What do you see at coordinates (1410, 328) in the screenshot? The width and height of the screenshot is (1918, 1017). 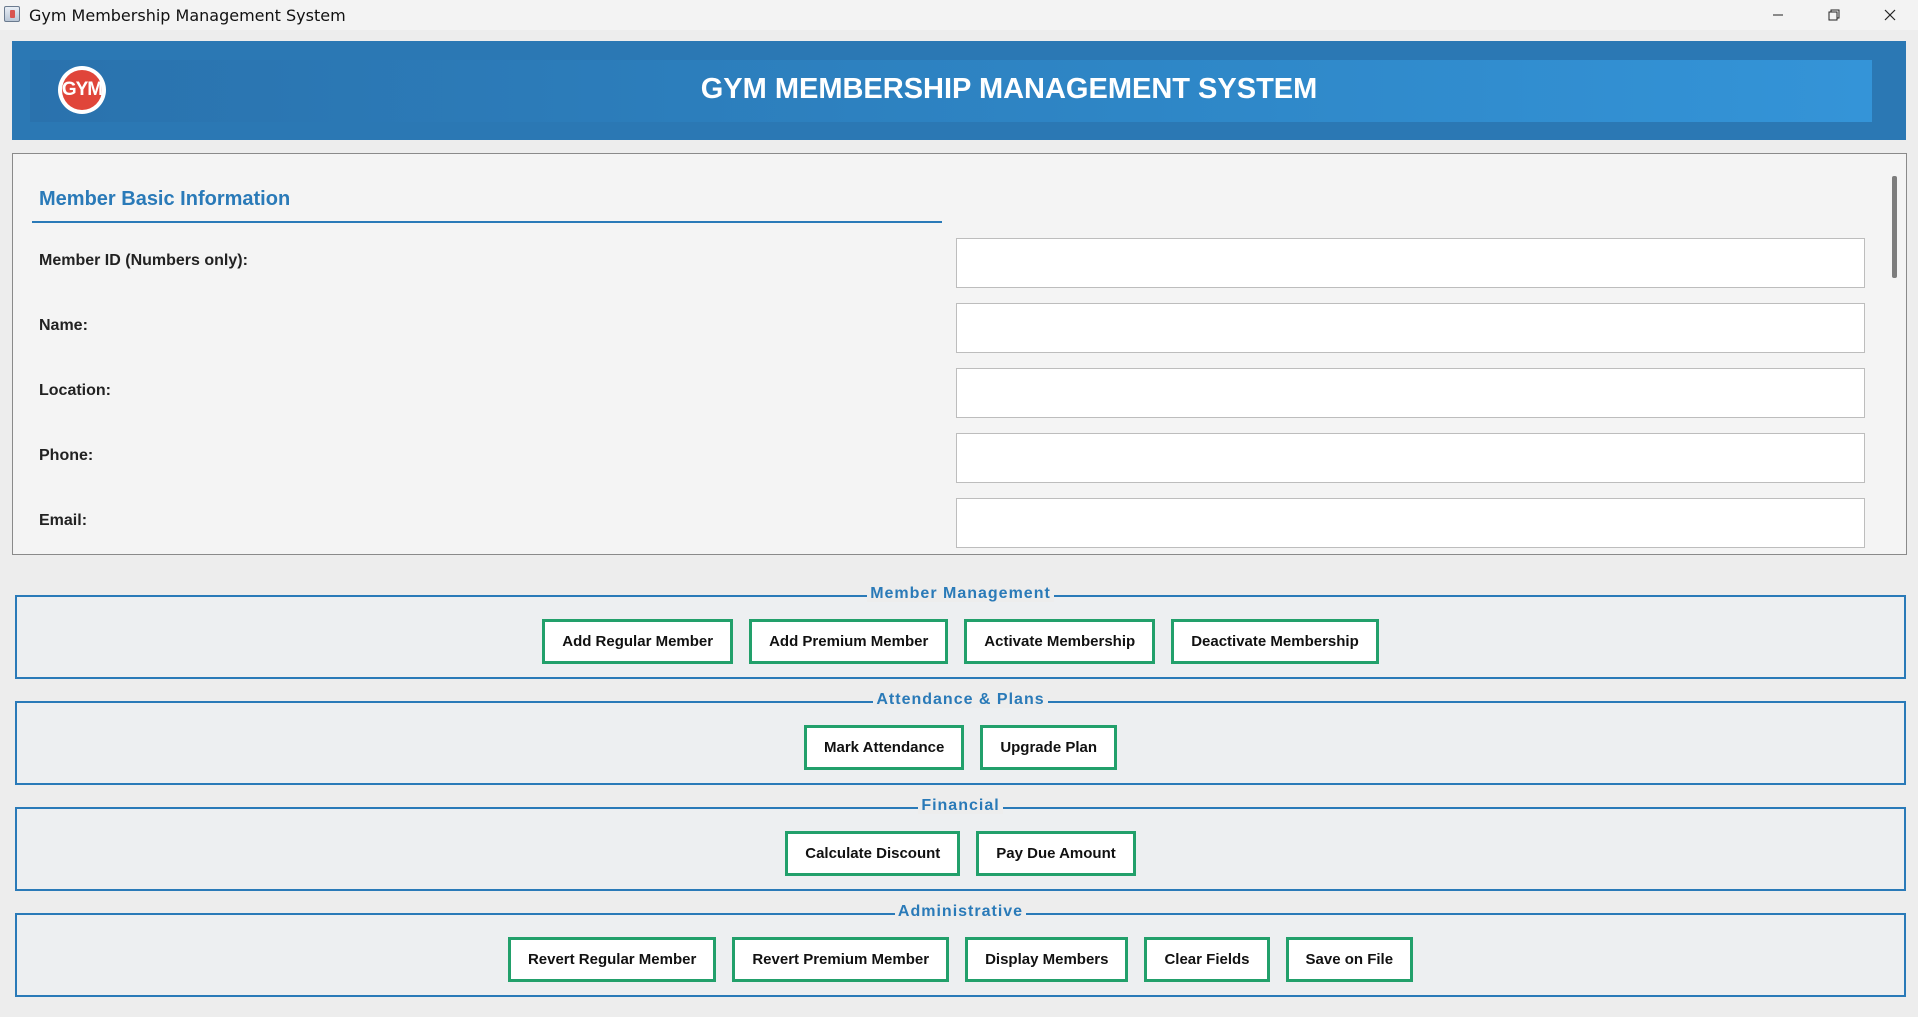 I see `name-input` at bounding box center [1410, 328].